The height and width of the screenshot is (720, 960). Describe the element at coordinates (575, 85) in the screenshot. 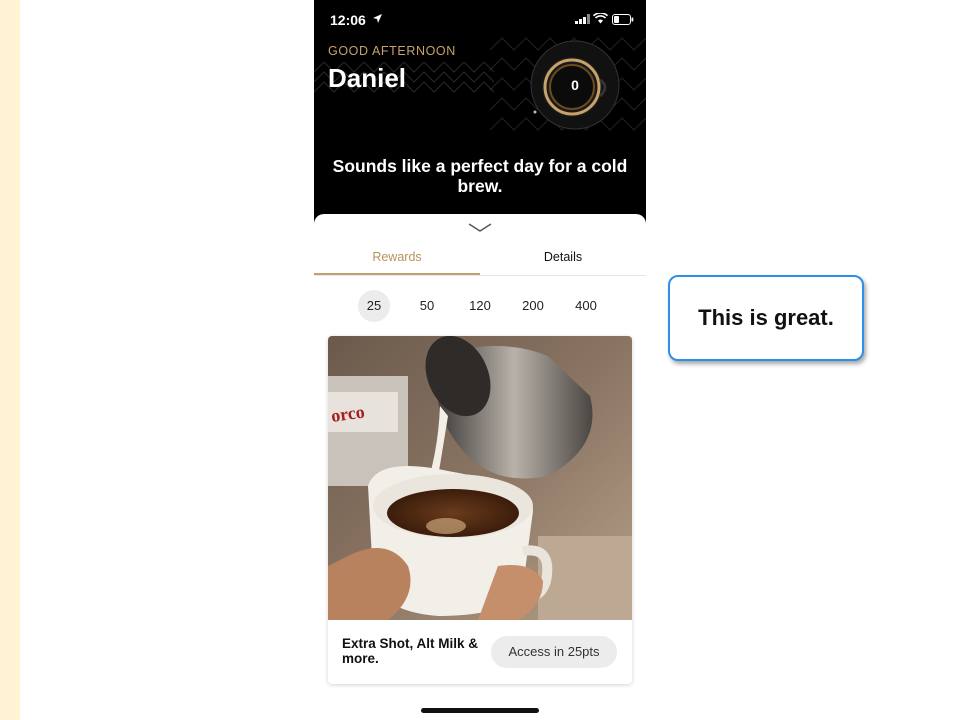

I see `points-count: 0` at that location.